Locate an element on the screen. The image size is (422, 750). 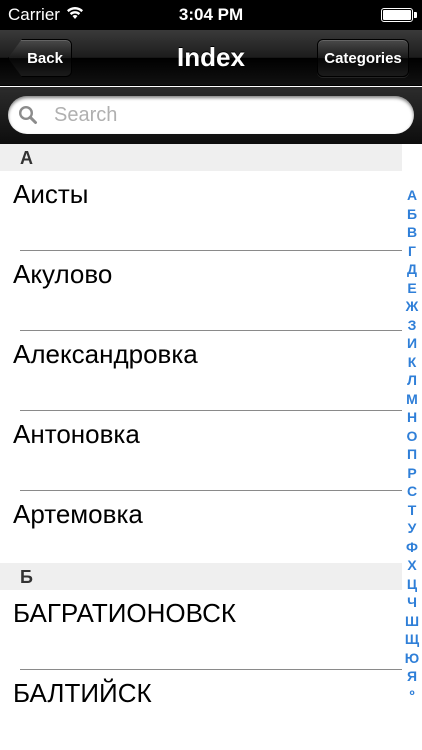
index-letter: Ц is located at coordinates (412, 584).